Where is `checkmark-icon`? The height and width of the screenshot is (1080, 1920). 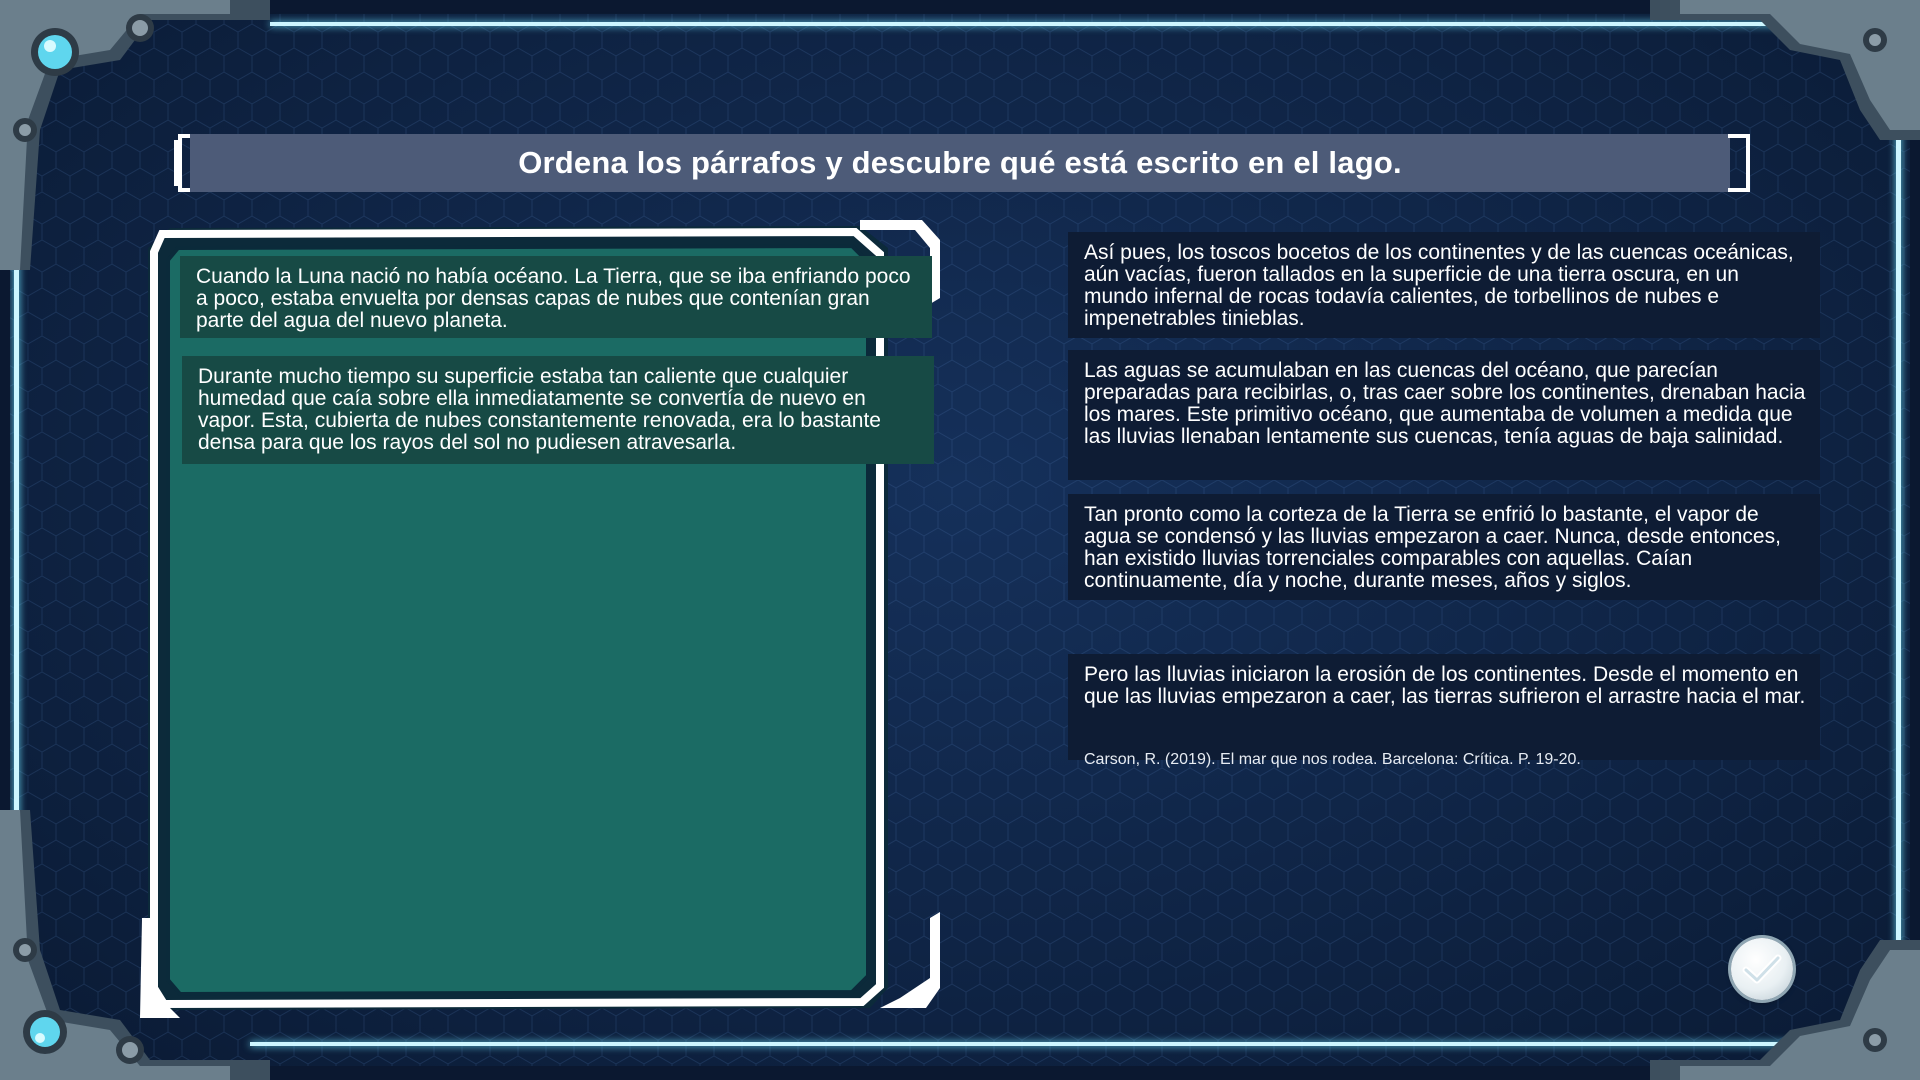 checkmark-icon is located at coordinates (1762, 969).